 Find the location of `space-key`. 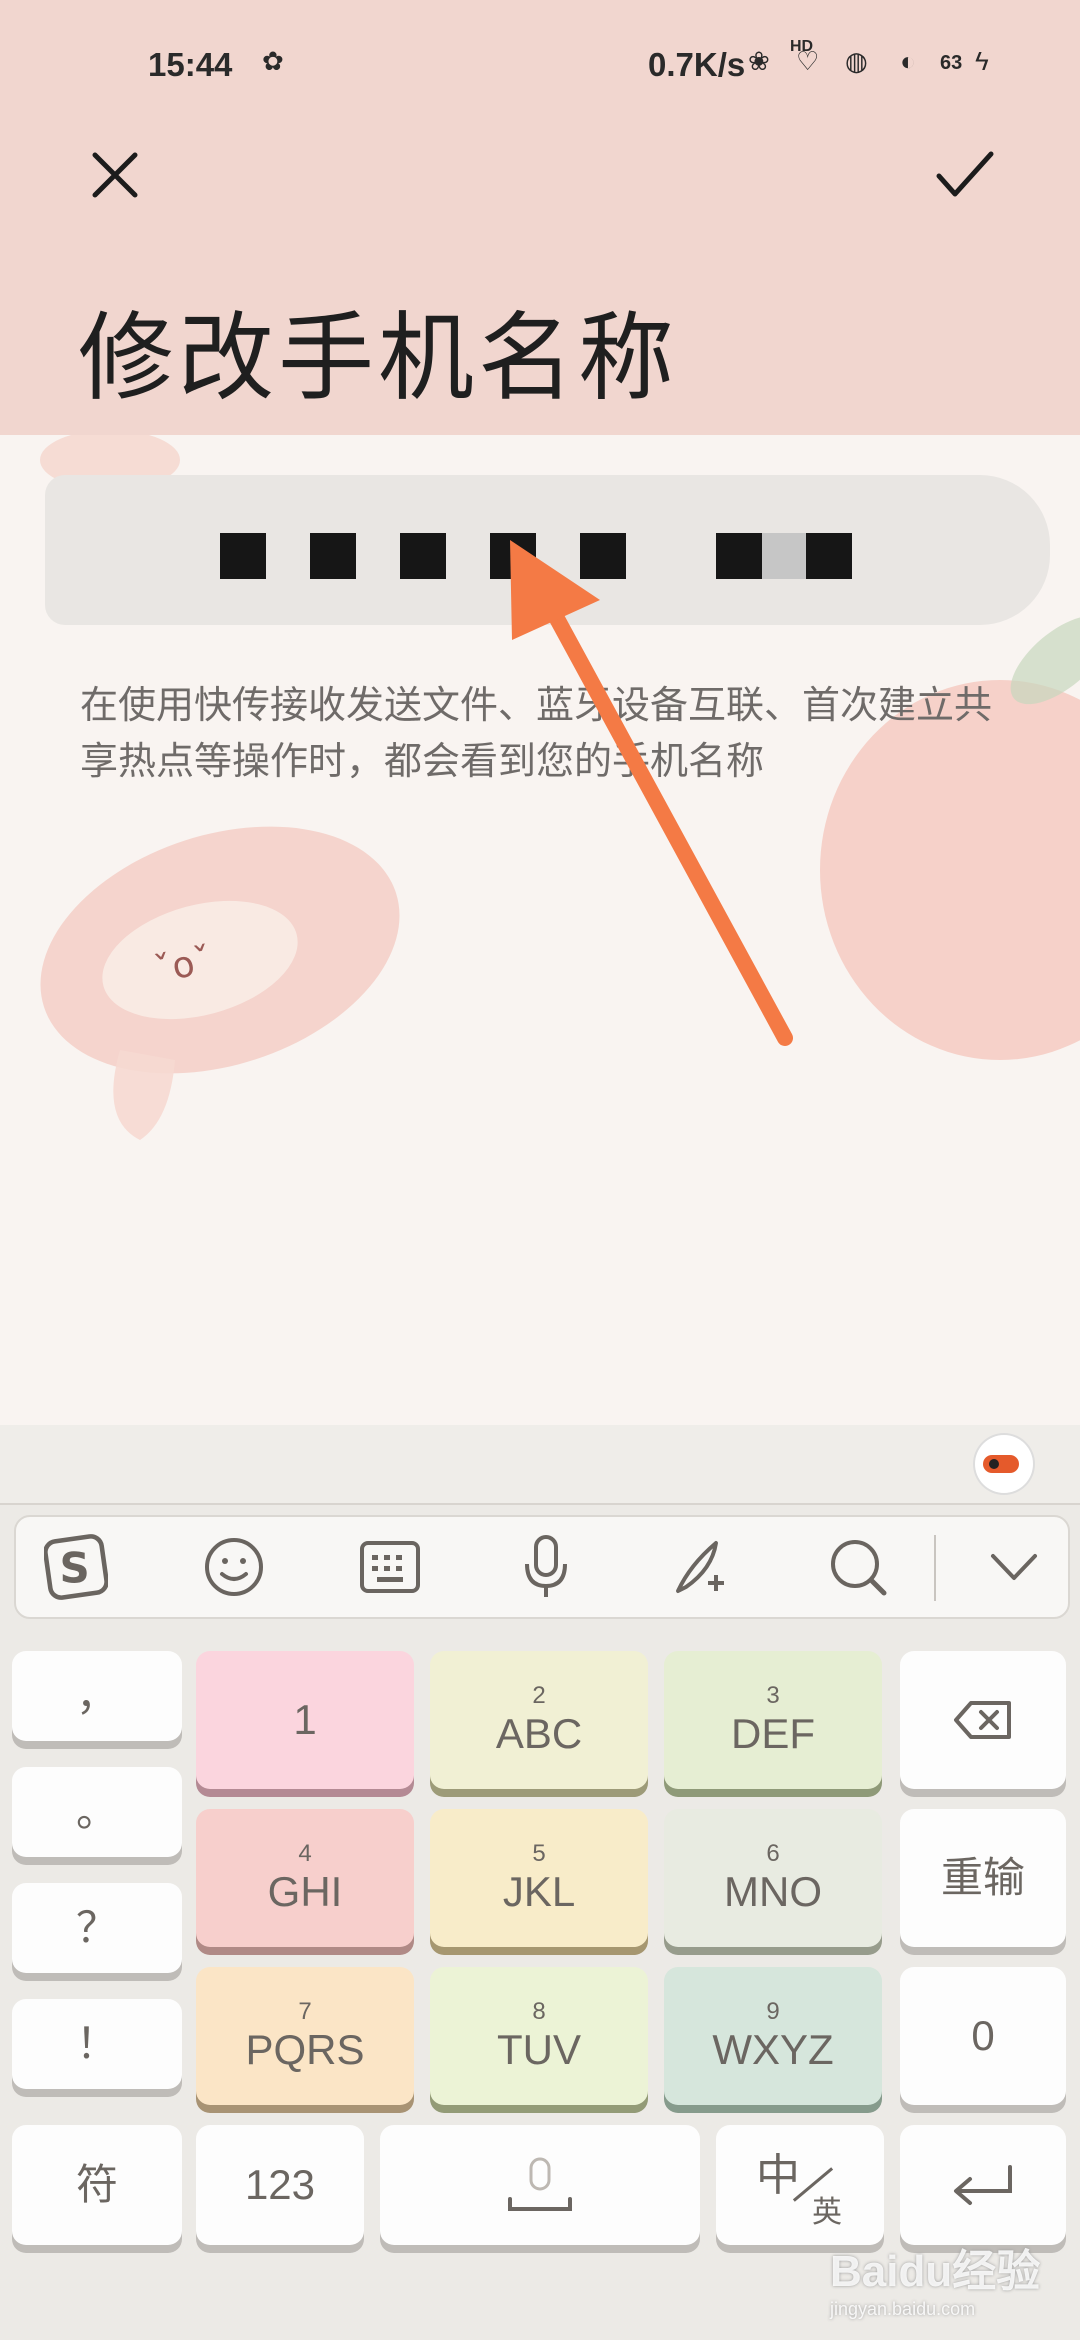

space-key is located at coordinates (540, 2185).